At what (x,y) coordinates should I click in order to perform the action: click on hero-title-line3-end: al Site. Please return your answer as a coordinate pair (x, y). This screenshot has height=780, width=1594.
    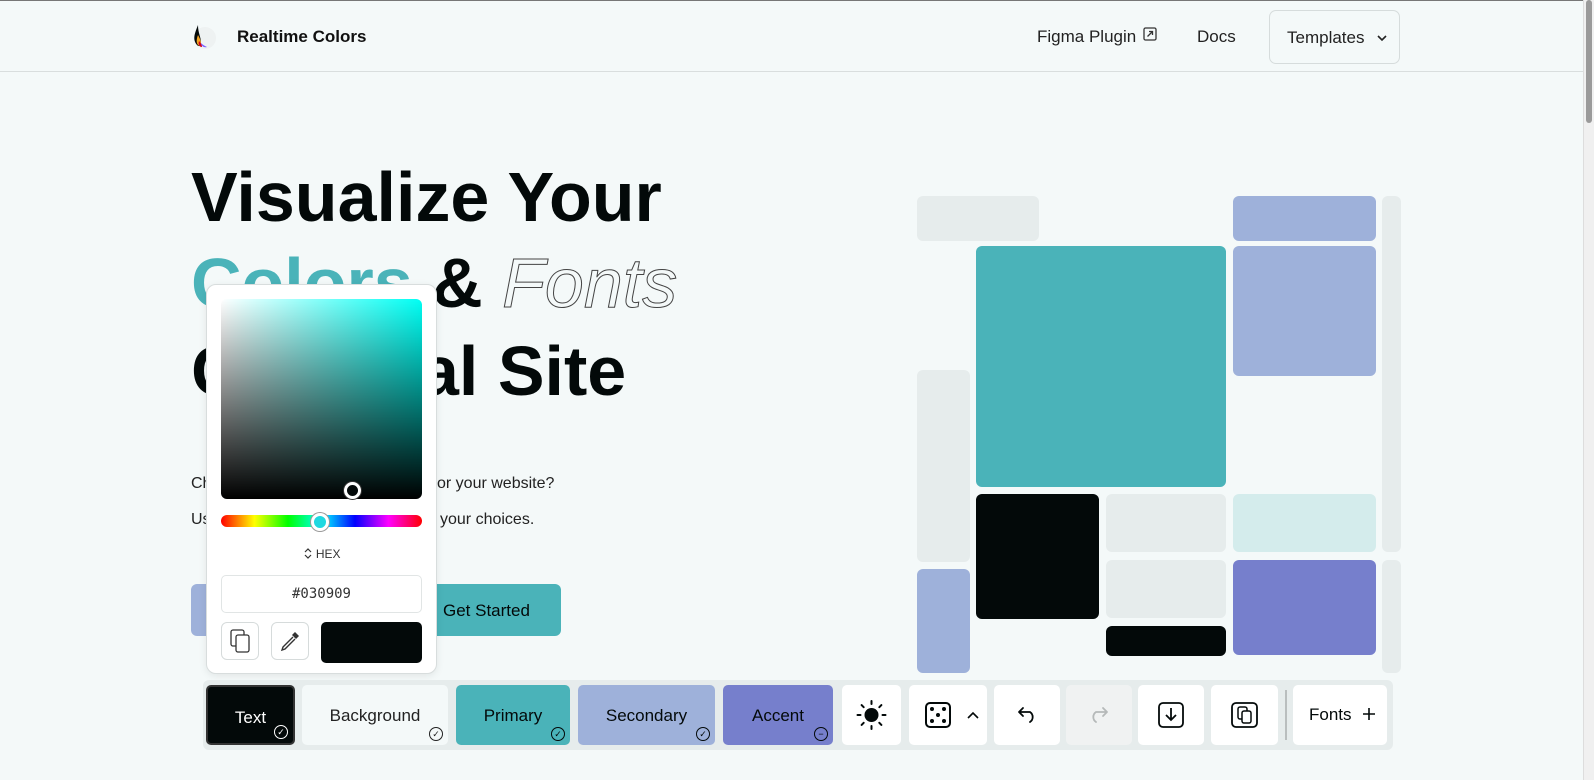
    Looking at the image, I should click on (523, 371).